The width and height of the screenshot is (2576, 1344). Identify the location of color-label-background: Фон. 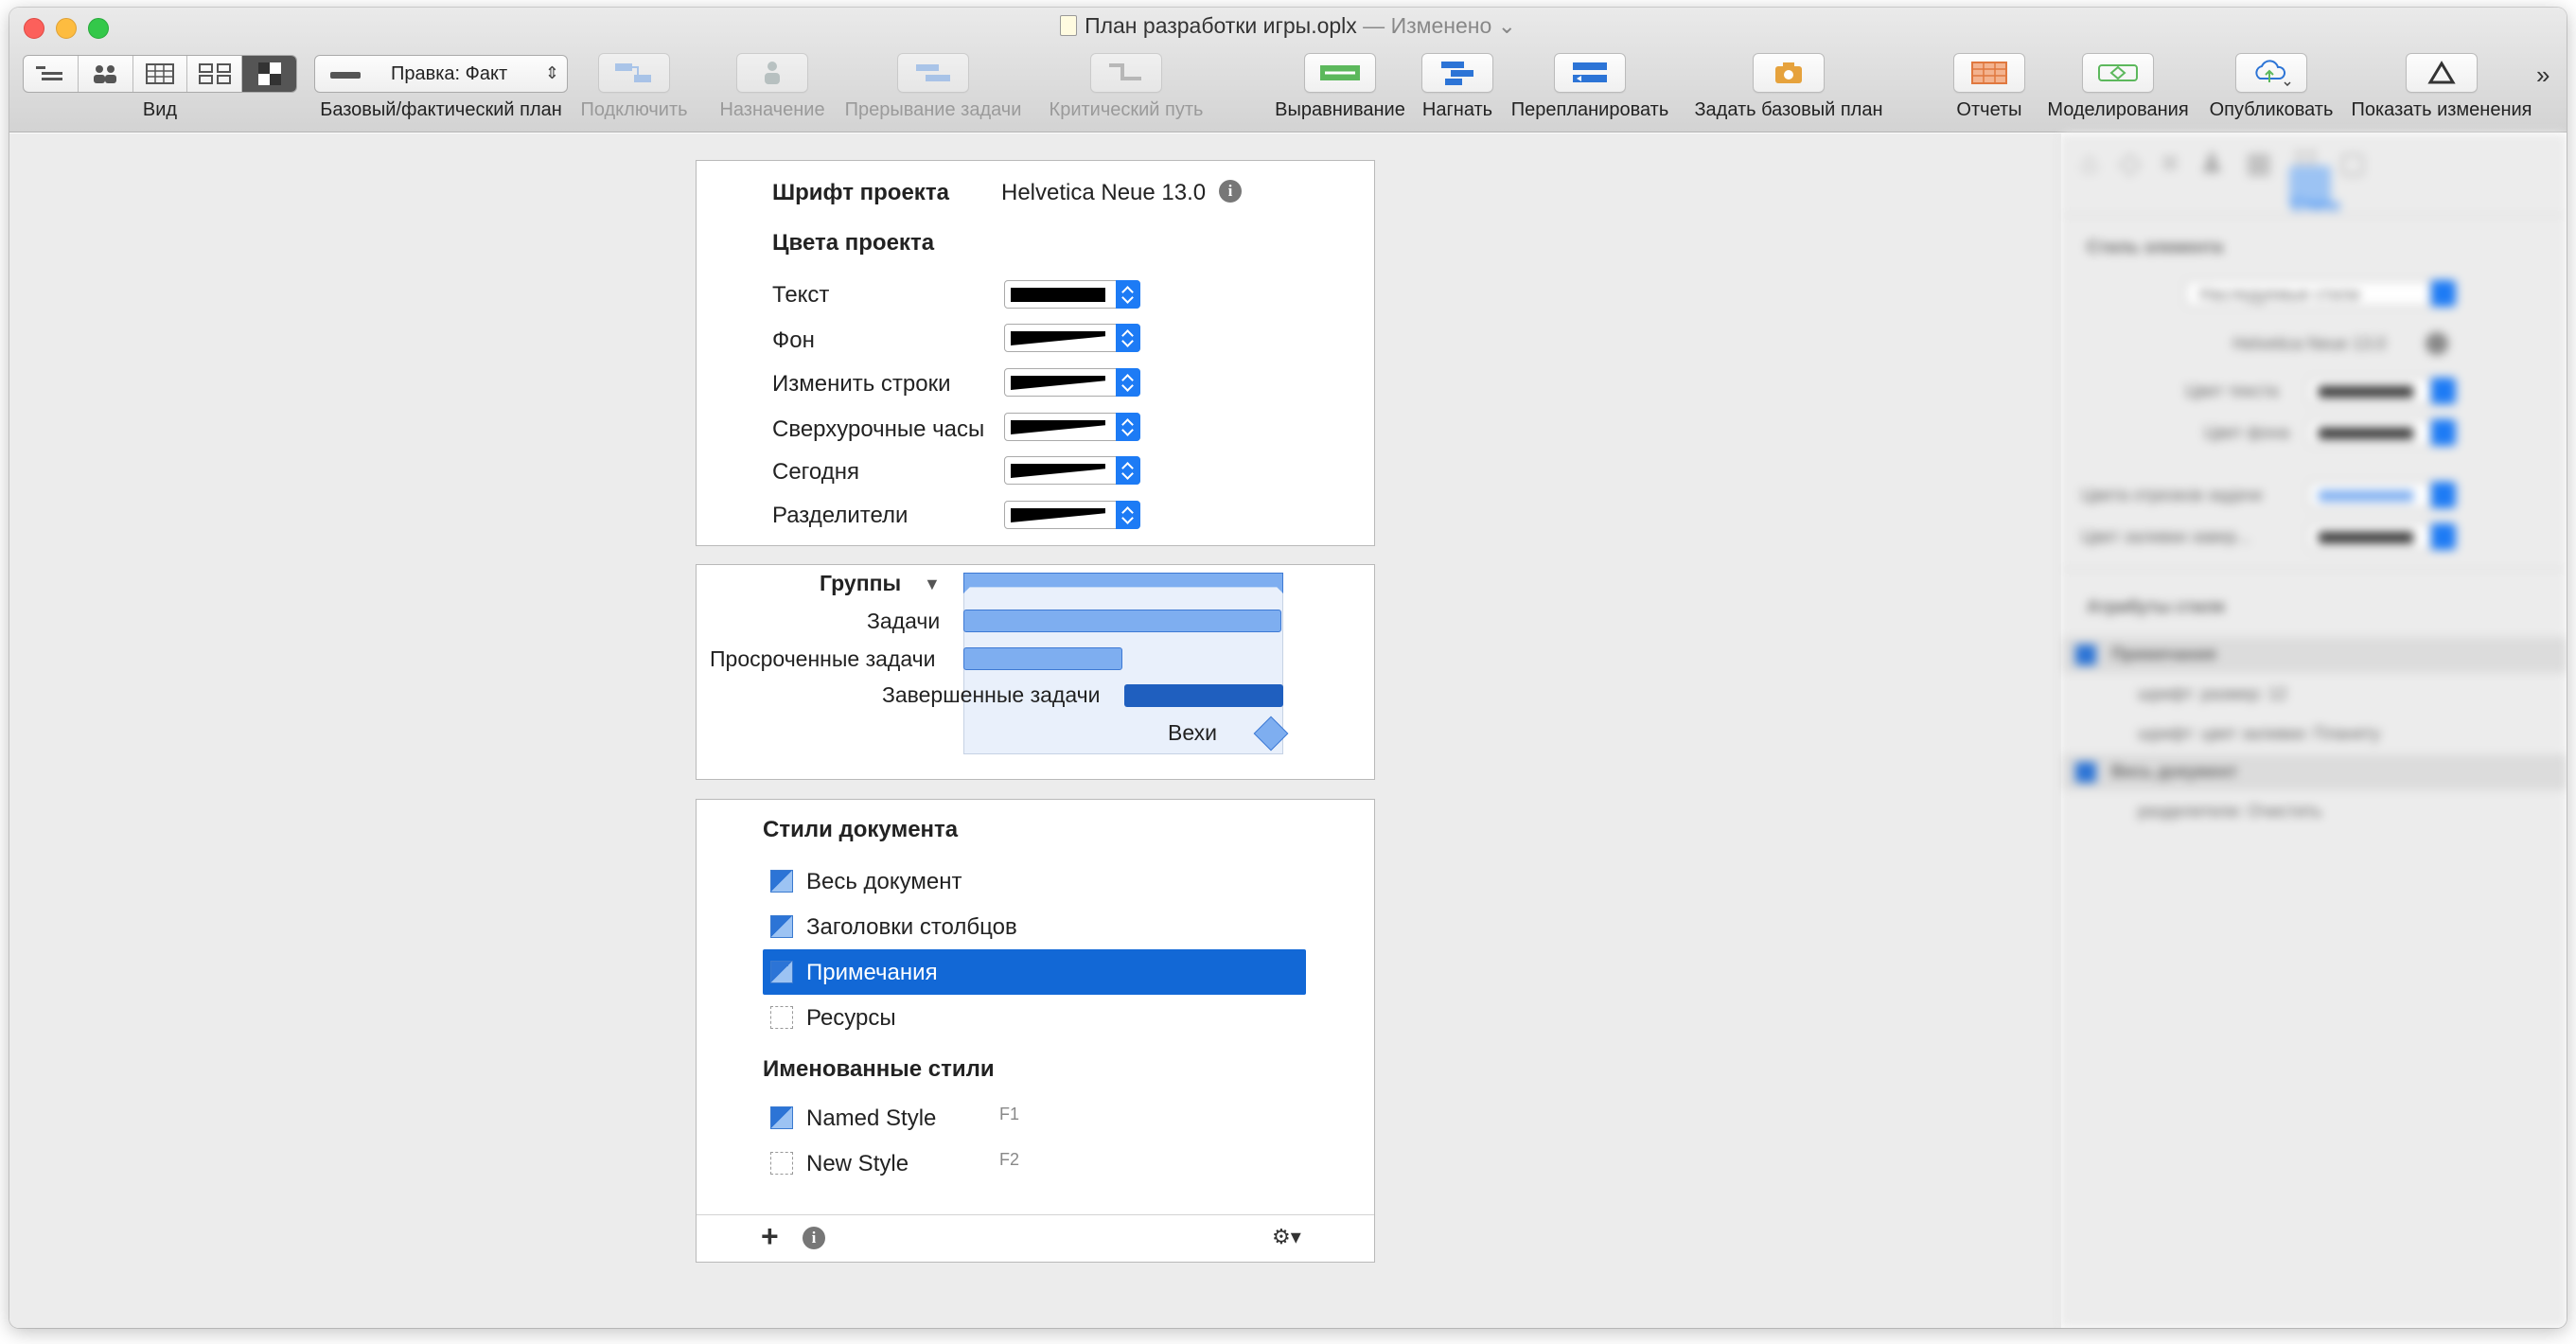
(793, 340).